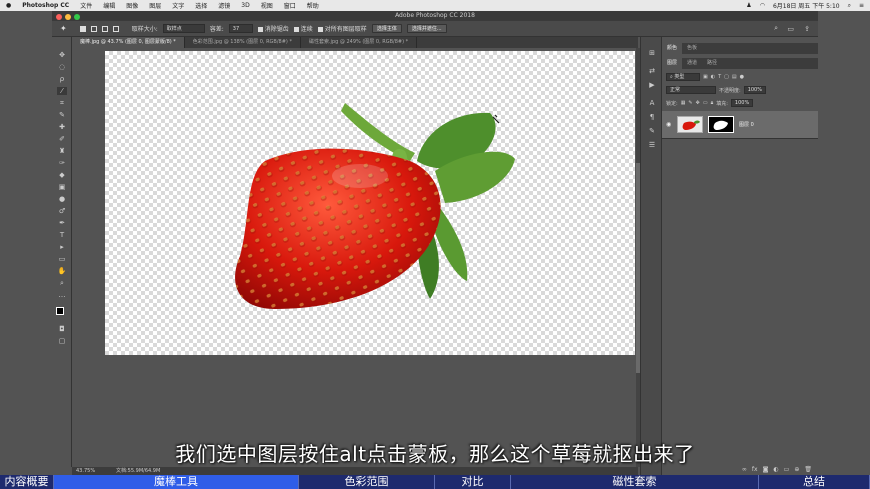  What do you see at coordinates (77, 17) in the screenshot?
I see `zoom-window-button` at bounding box center [77, 17].